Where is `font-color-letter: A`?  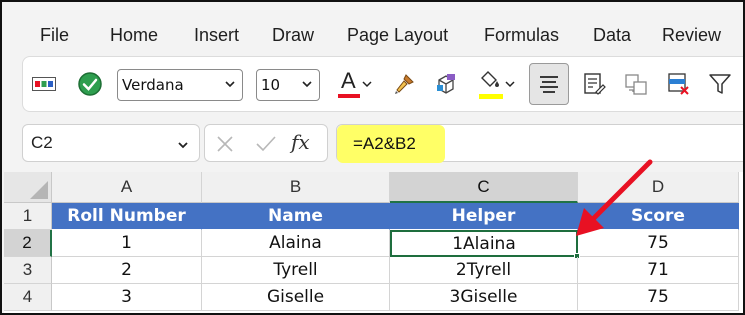 font-color-letter: A is located at coordinates (348, 80).